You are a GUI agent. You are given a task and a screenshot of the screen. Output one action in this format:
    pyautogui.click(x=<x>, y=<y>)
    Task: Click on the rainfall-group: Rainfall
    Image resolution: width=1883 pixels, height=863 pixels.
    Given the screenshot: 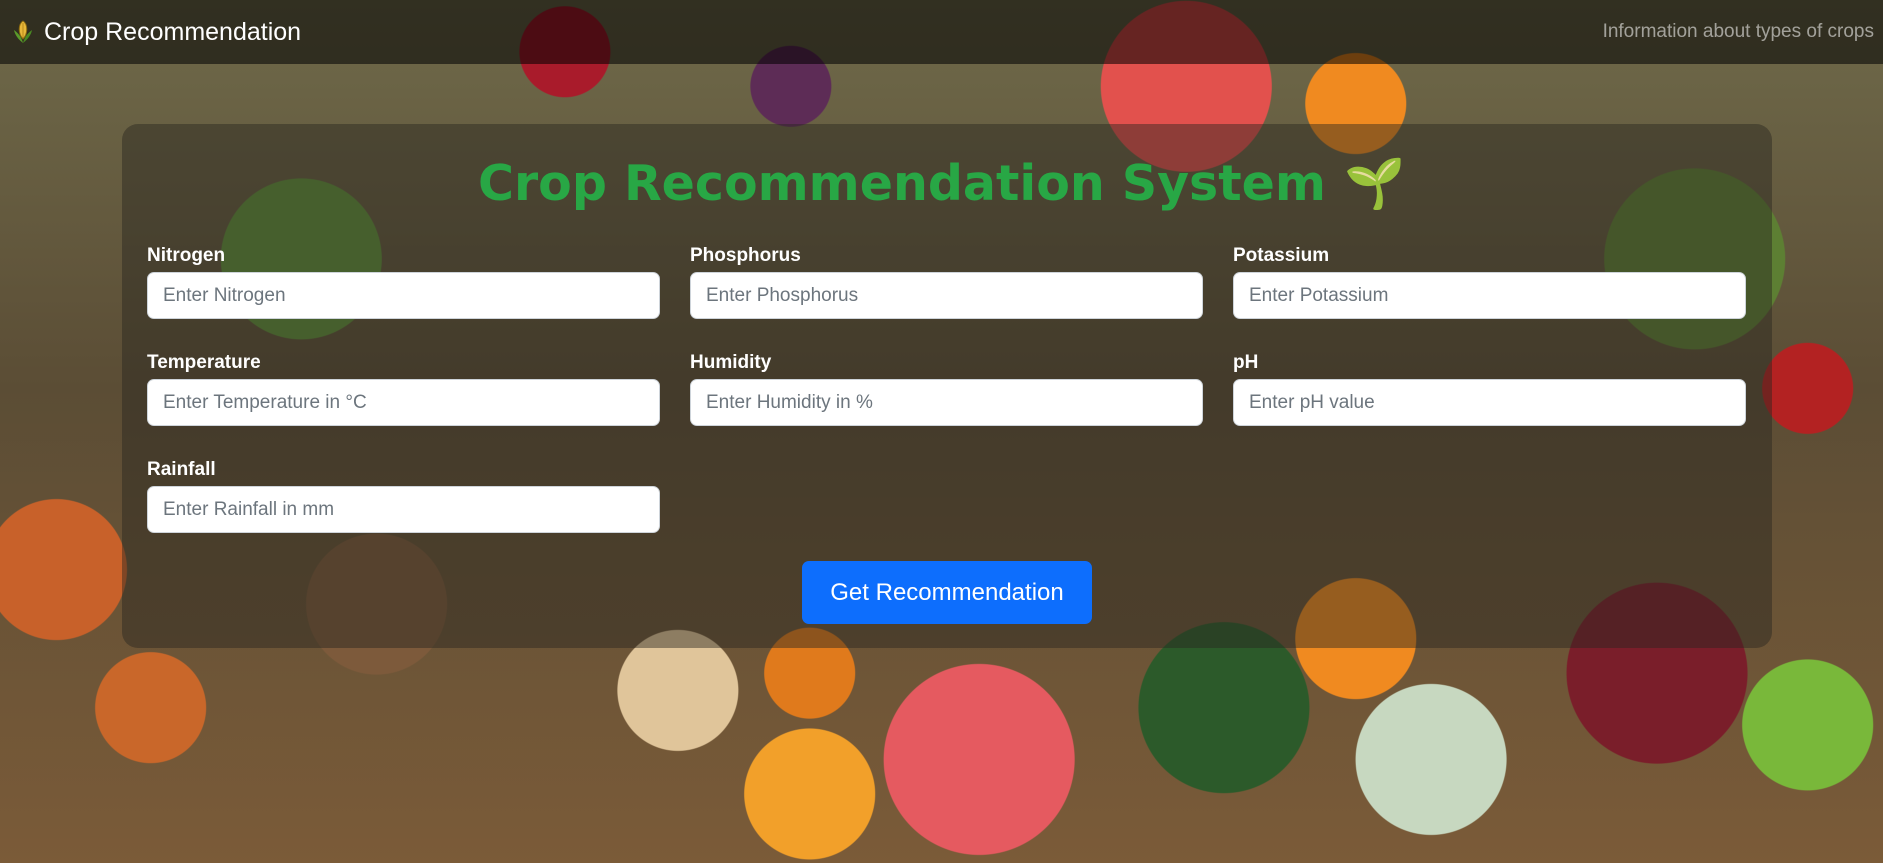 What is the action you would take?
    pyautogui.click(x=403, y=496)
    